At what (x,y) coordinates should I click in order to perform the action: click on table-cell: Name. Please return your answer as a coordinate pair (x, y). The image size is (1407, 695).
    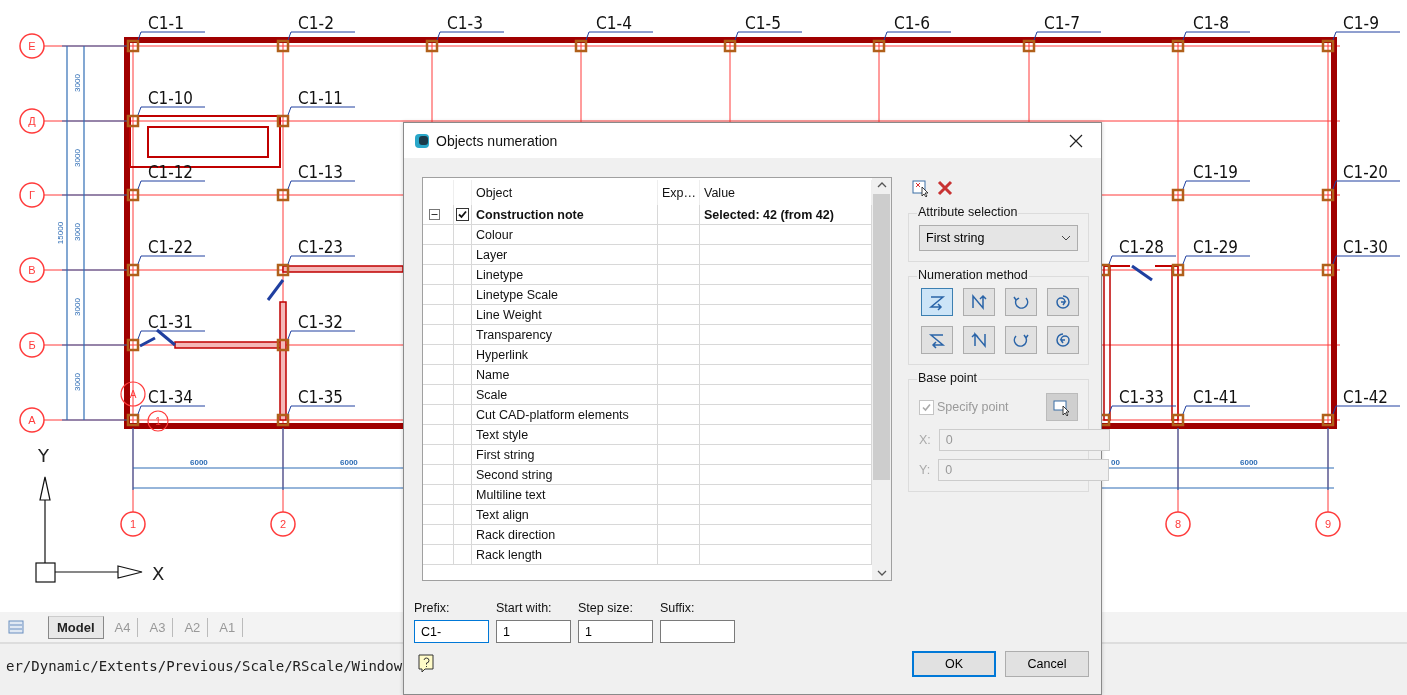
    Looking at the image, I should click on (565, 375).